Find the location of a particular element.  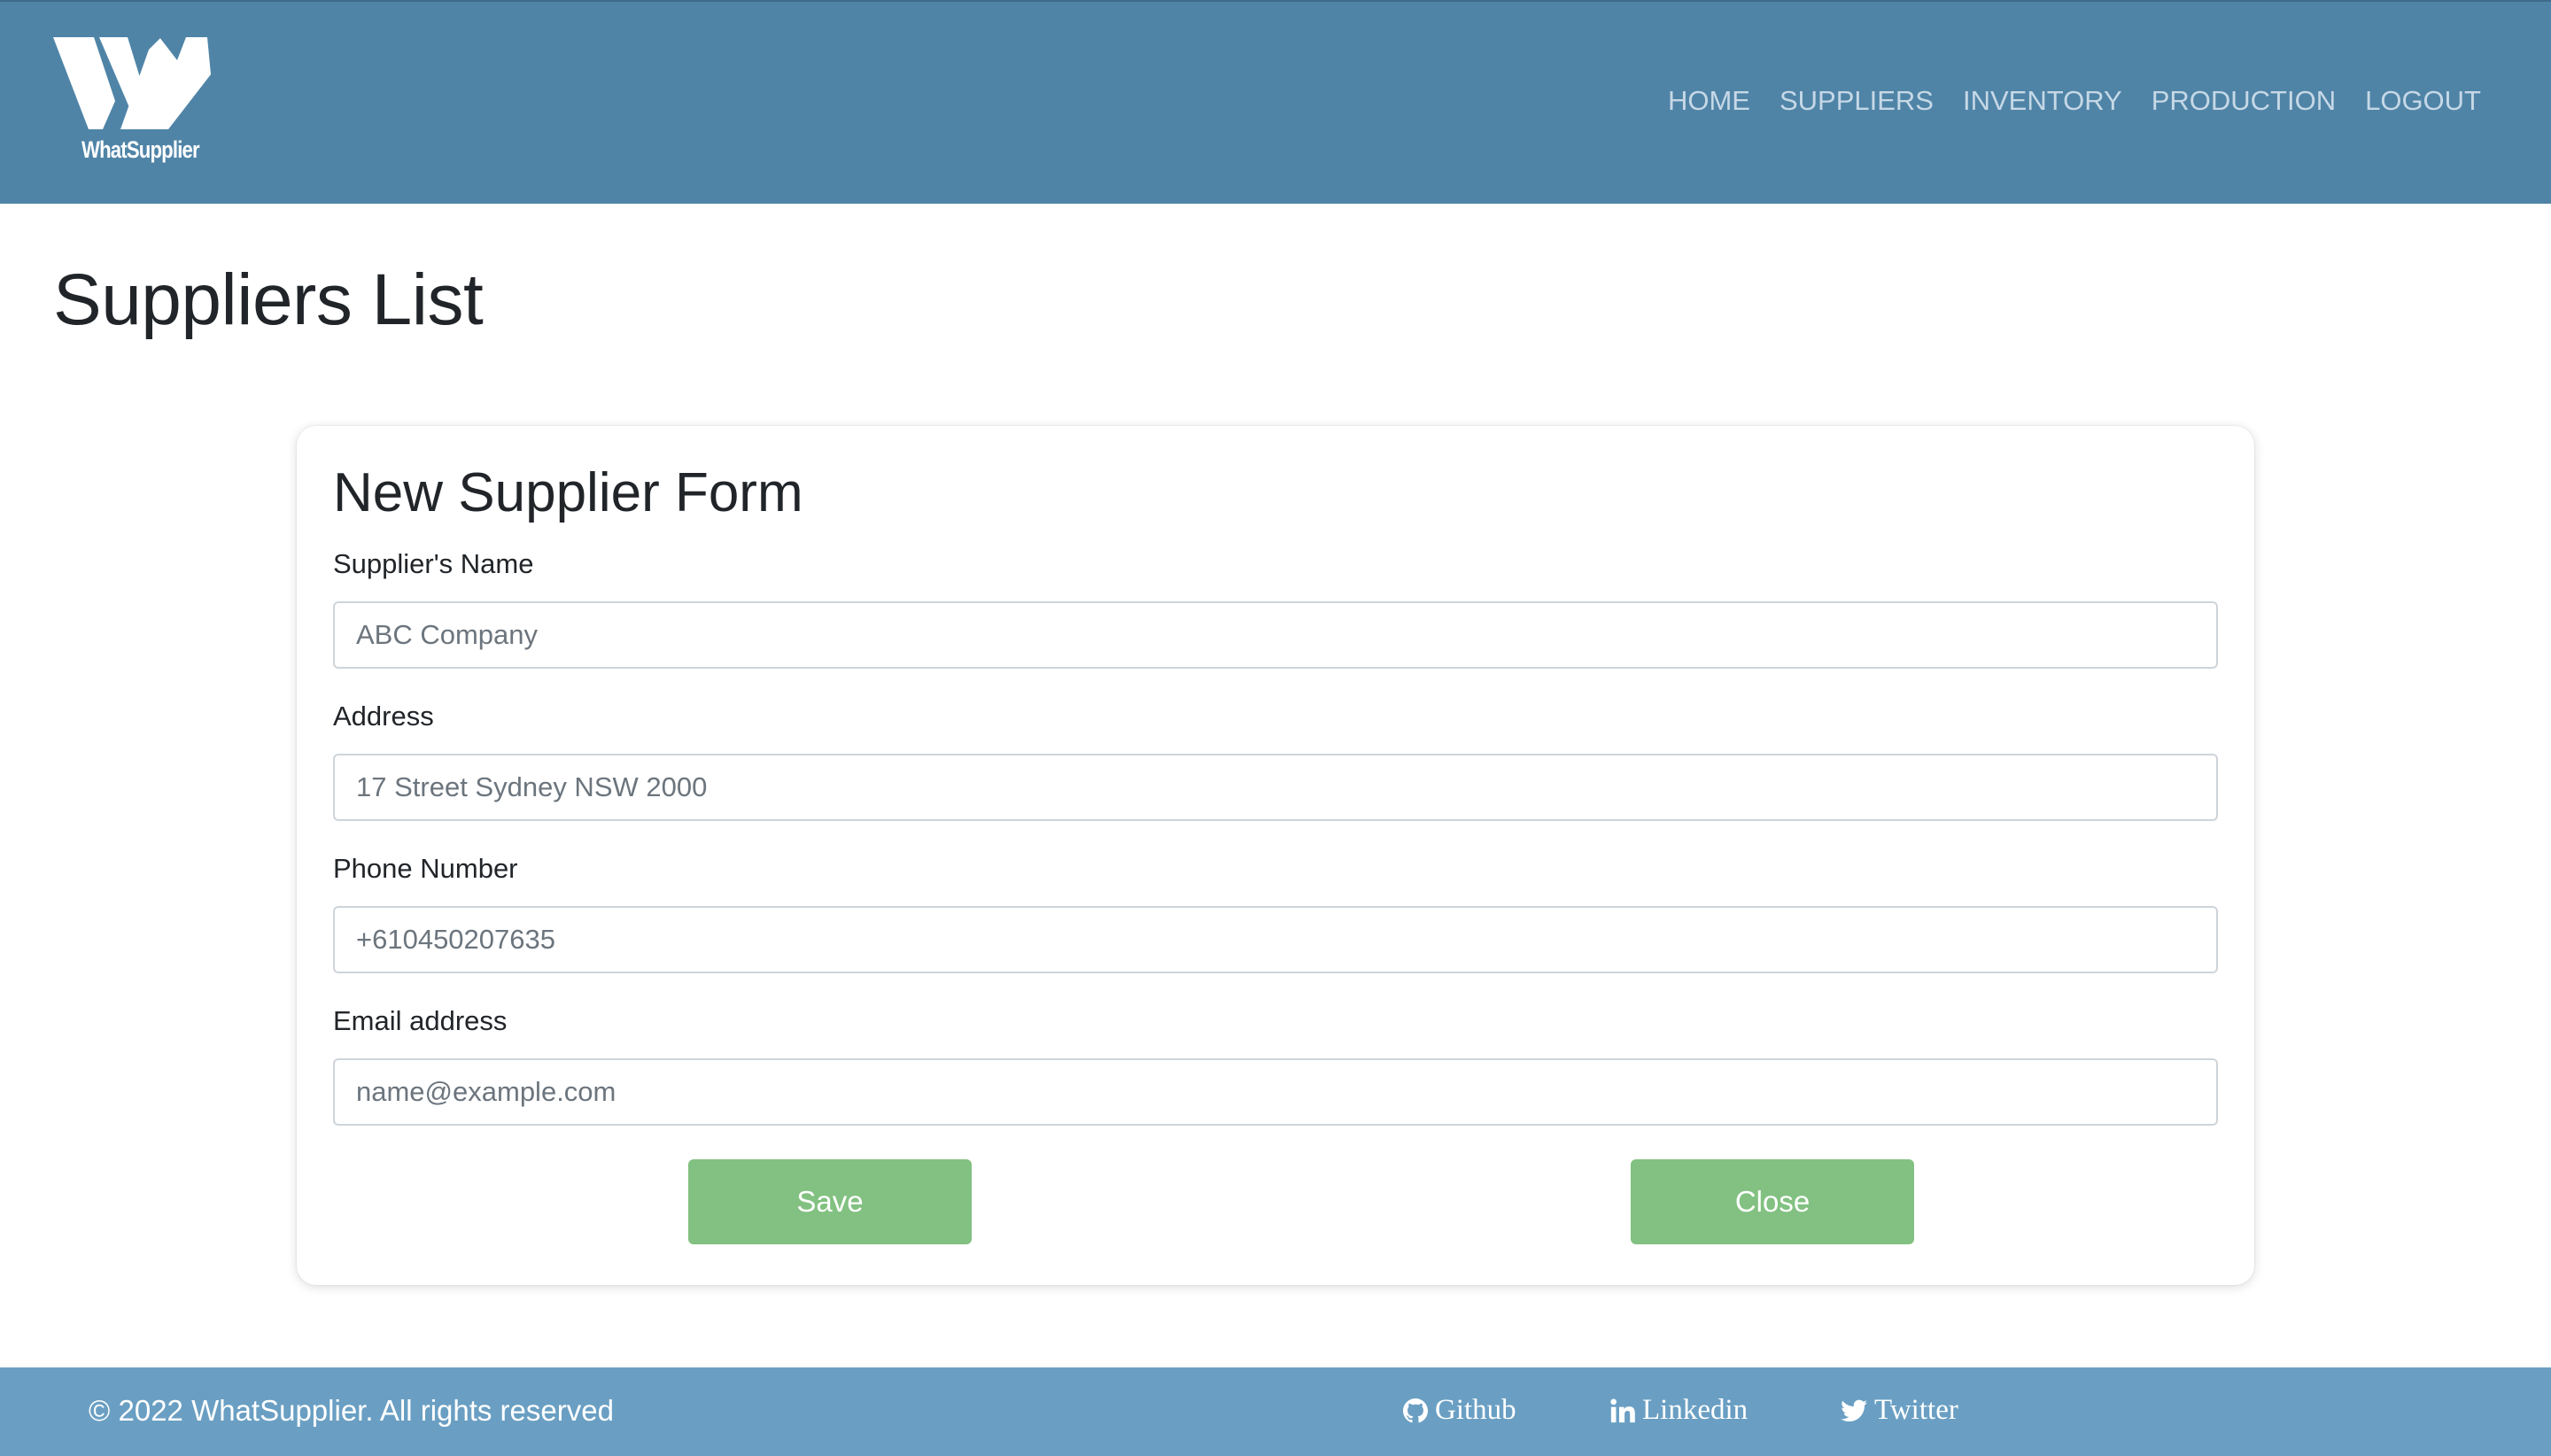

twitter-label: Twitter is located at coordinates (1916, 1410).